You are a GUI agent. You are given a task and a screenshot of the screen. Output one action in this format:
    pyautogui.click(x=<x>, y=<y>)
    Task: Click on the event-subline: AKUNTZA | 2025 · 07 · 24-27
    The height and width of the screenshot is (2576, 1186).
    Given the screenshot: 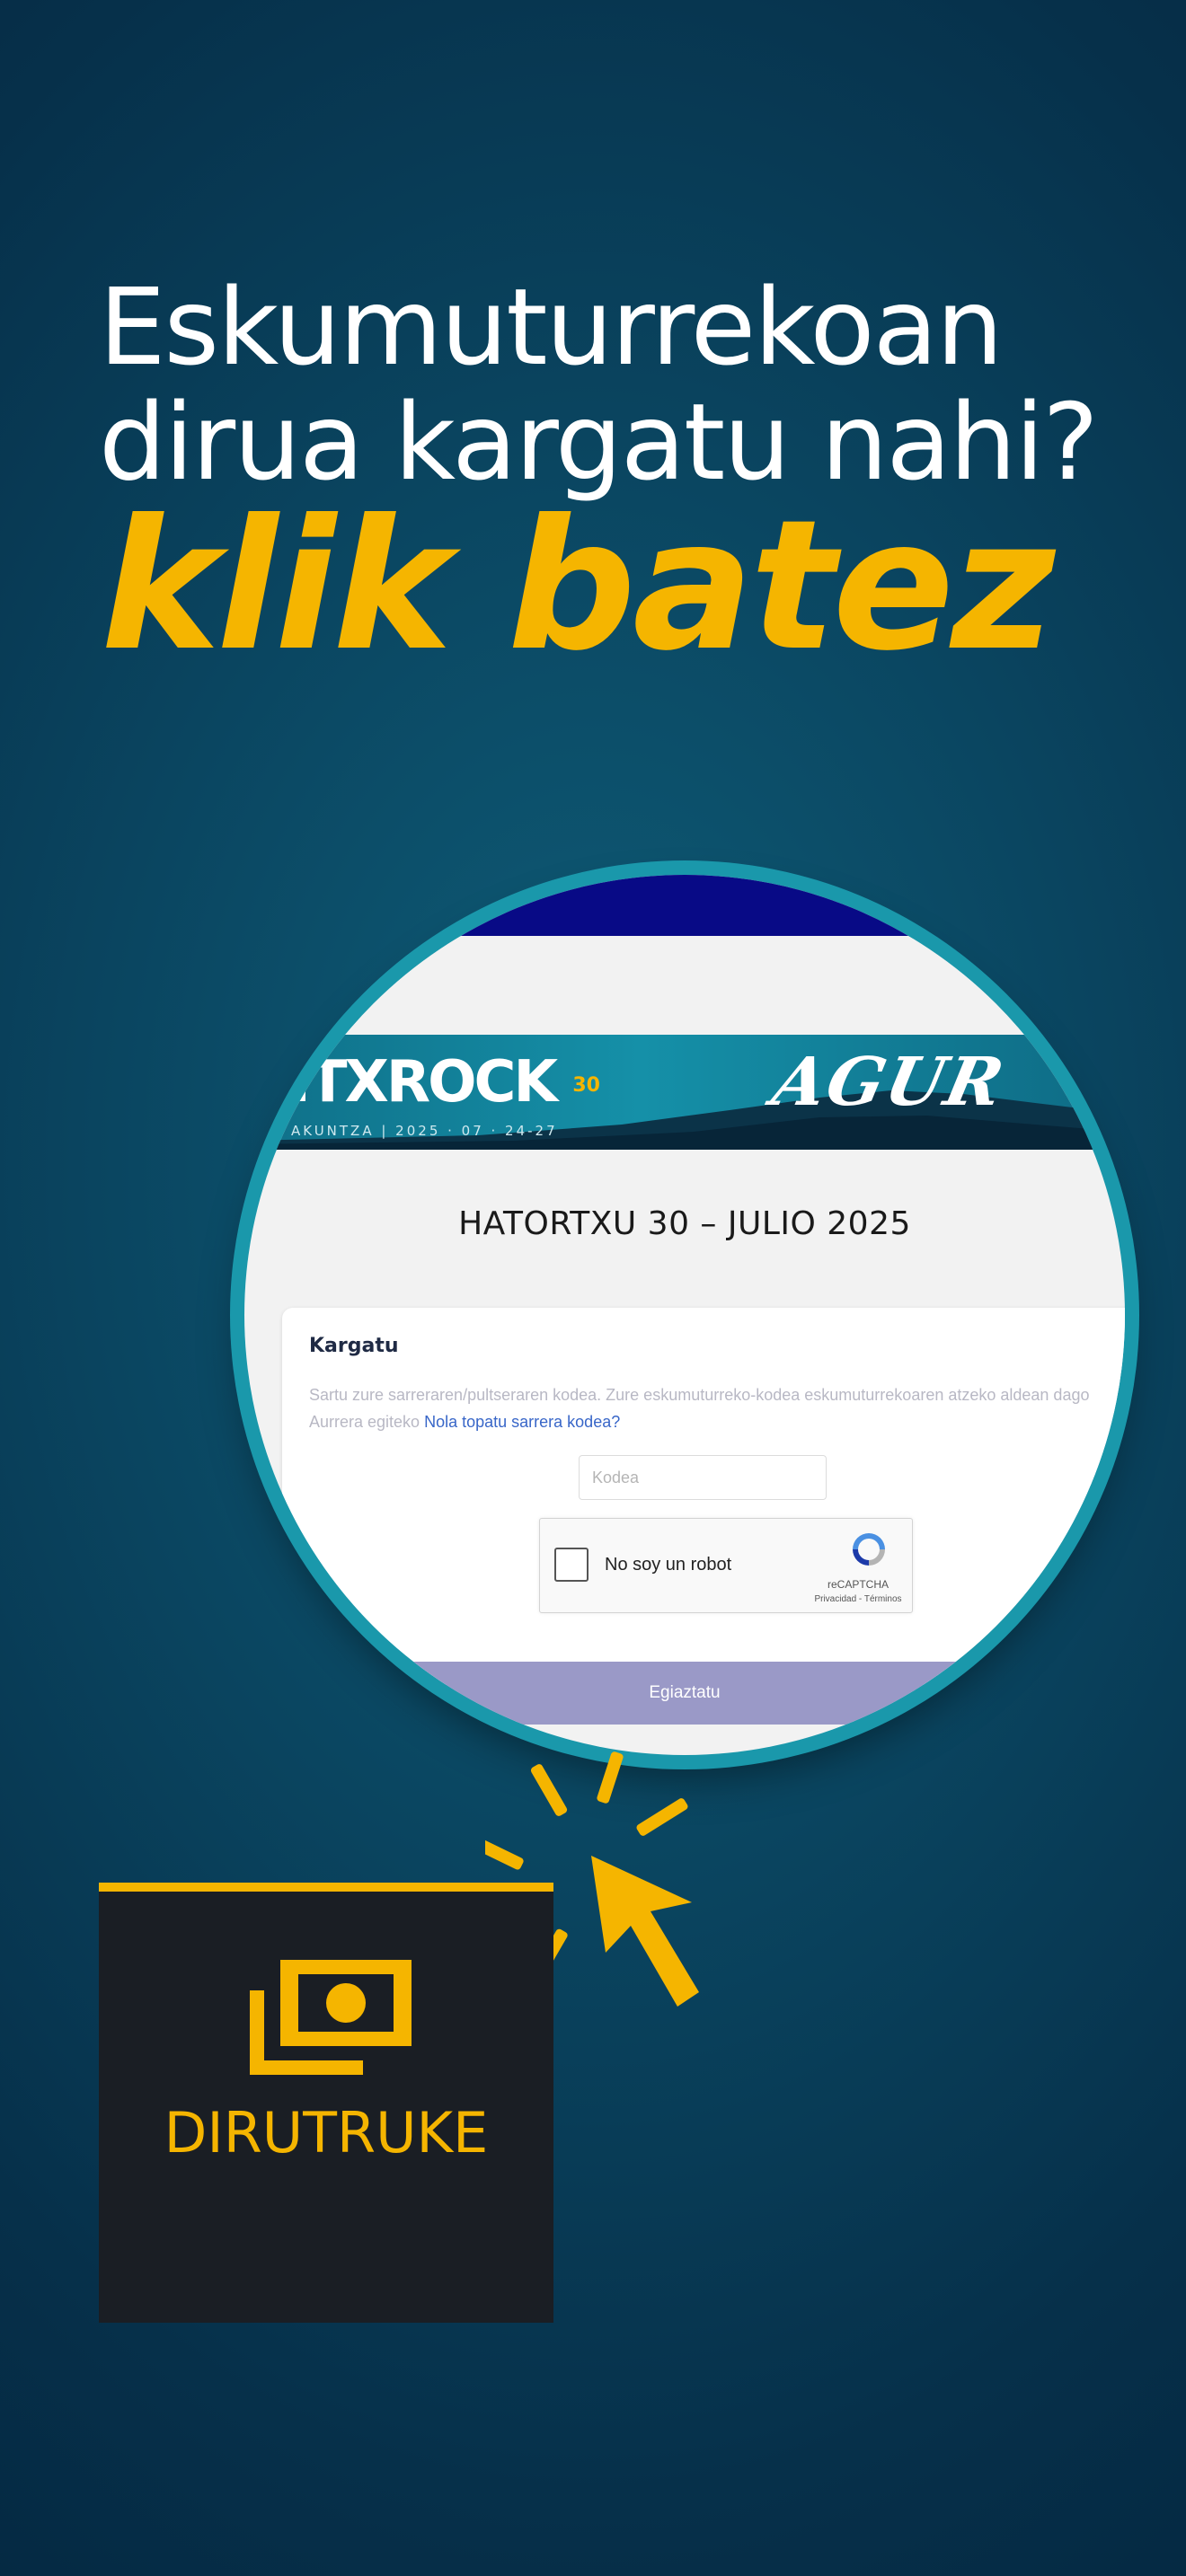 What is the action you would take?
    pyautogui.click(x=424, y=1131)
    